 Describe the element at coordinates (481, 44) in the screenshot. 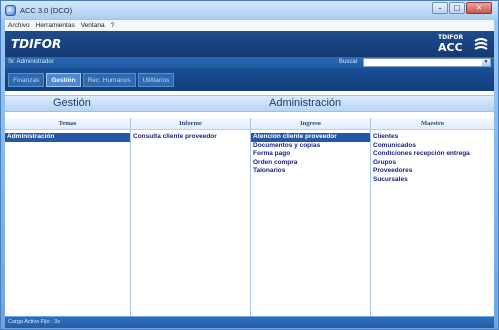

I see `logo-wave-icon` at that location.